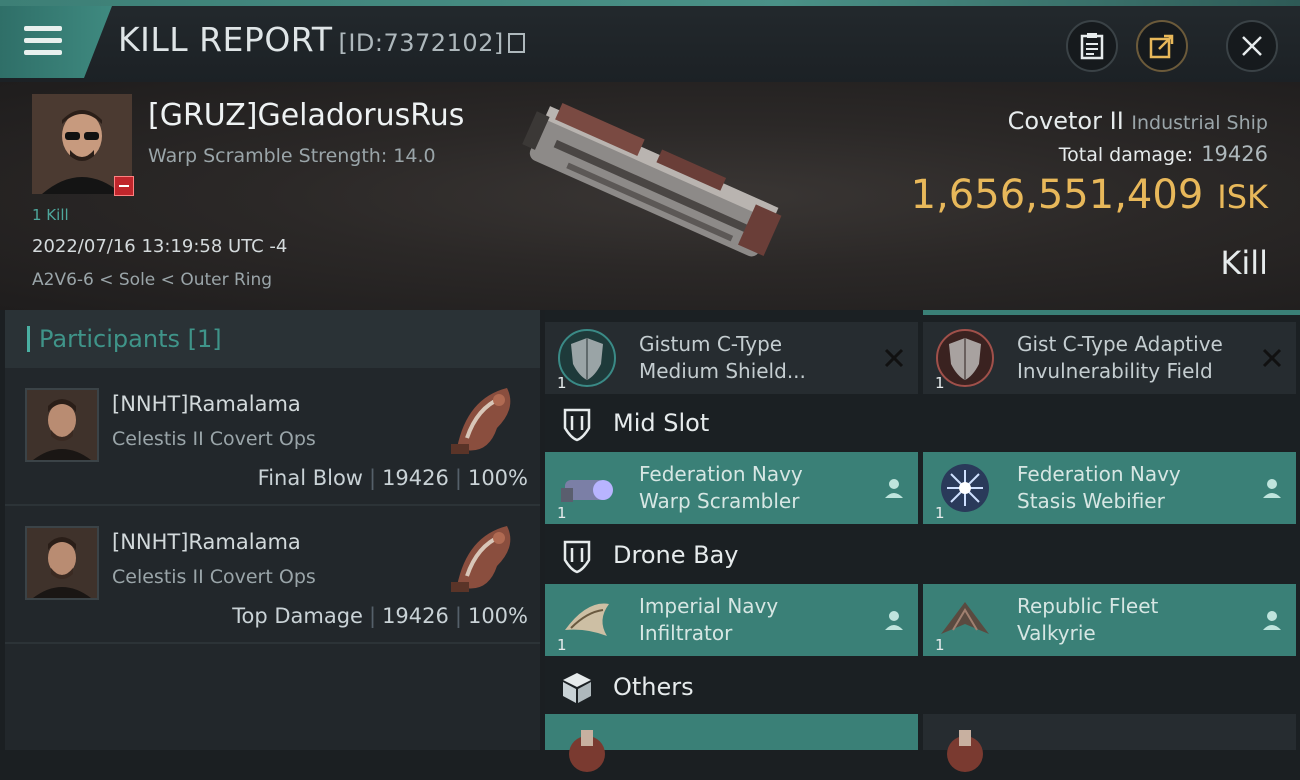 Image resolution: width=1300 pixels, height=780 pixels. What do you see at coordinates (380, 616) in the screenshot?
I see `participant-stats: Top Damage | 19426 | 100%` at bounding box center [380, 616].